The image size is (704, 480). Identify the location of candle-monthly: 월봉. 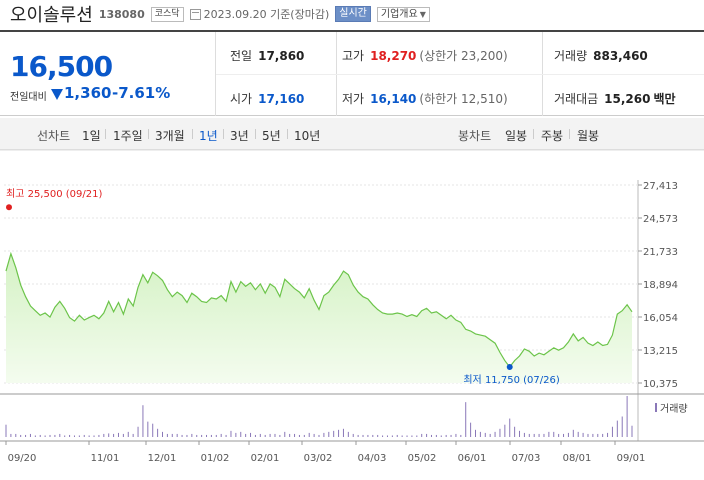
(588, 135).